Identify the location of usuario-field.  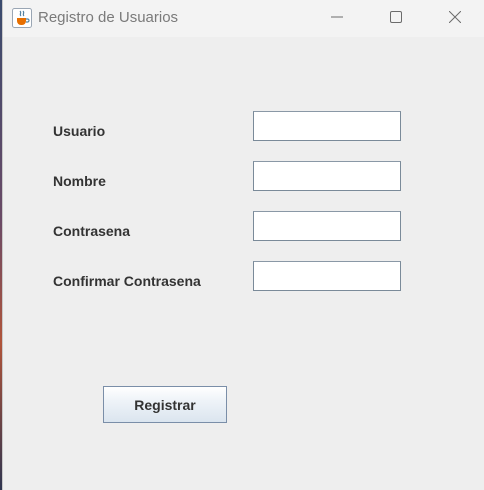
(327, 126).